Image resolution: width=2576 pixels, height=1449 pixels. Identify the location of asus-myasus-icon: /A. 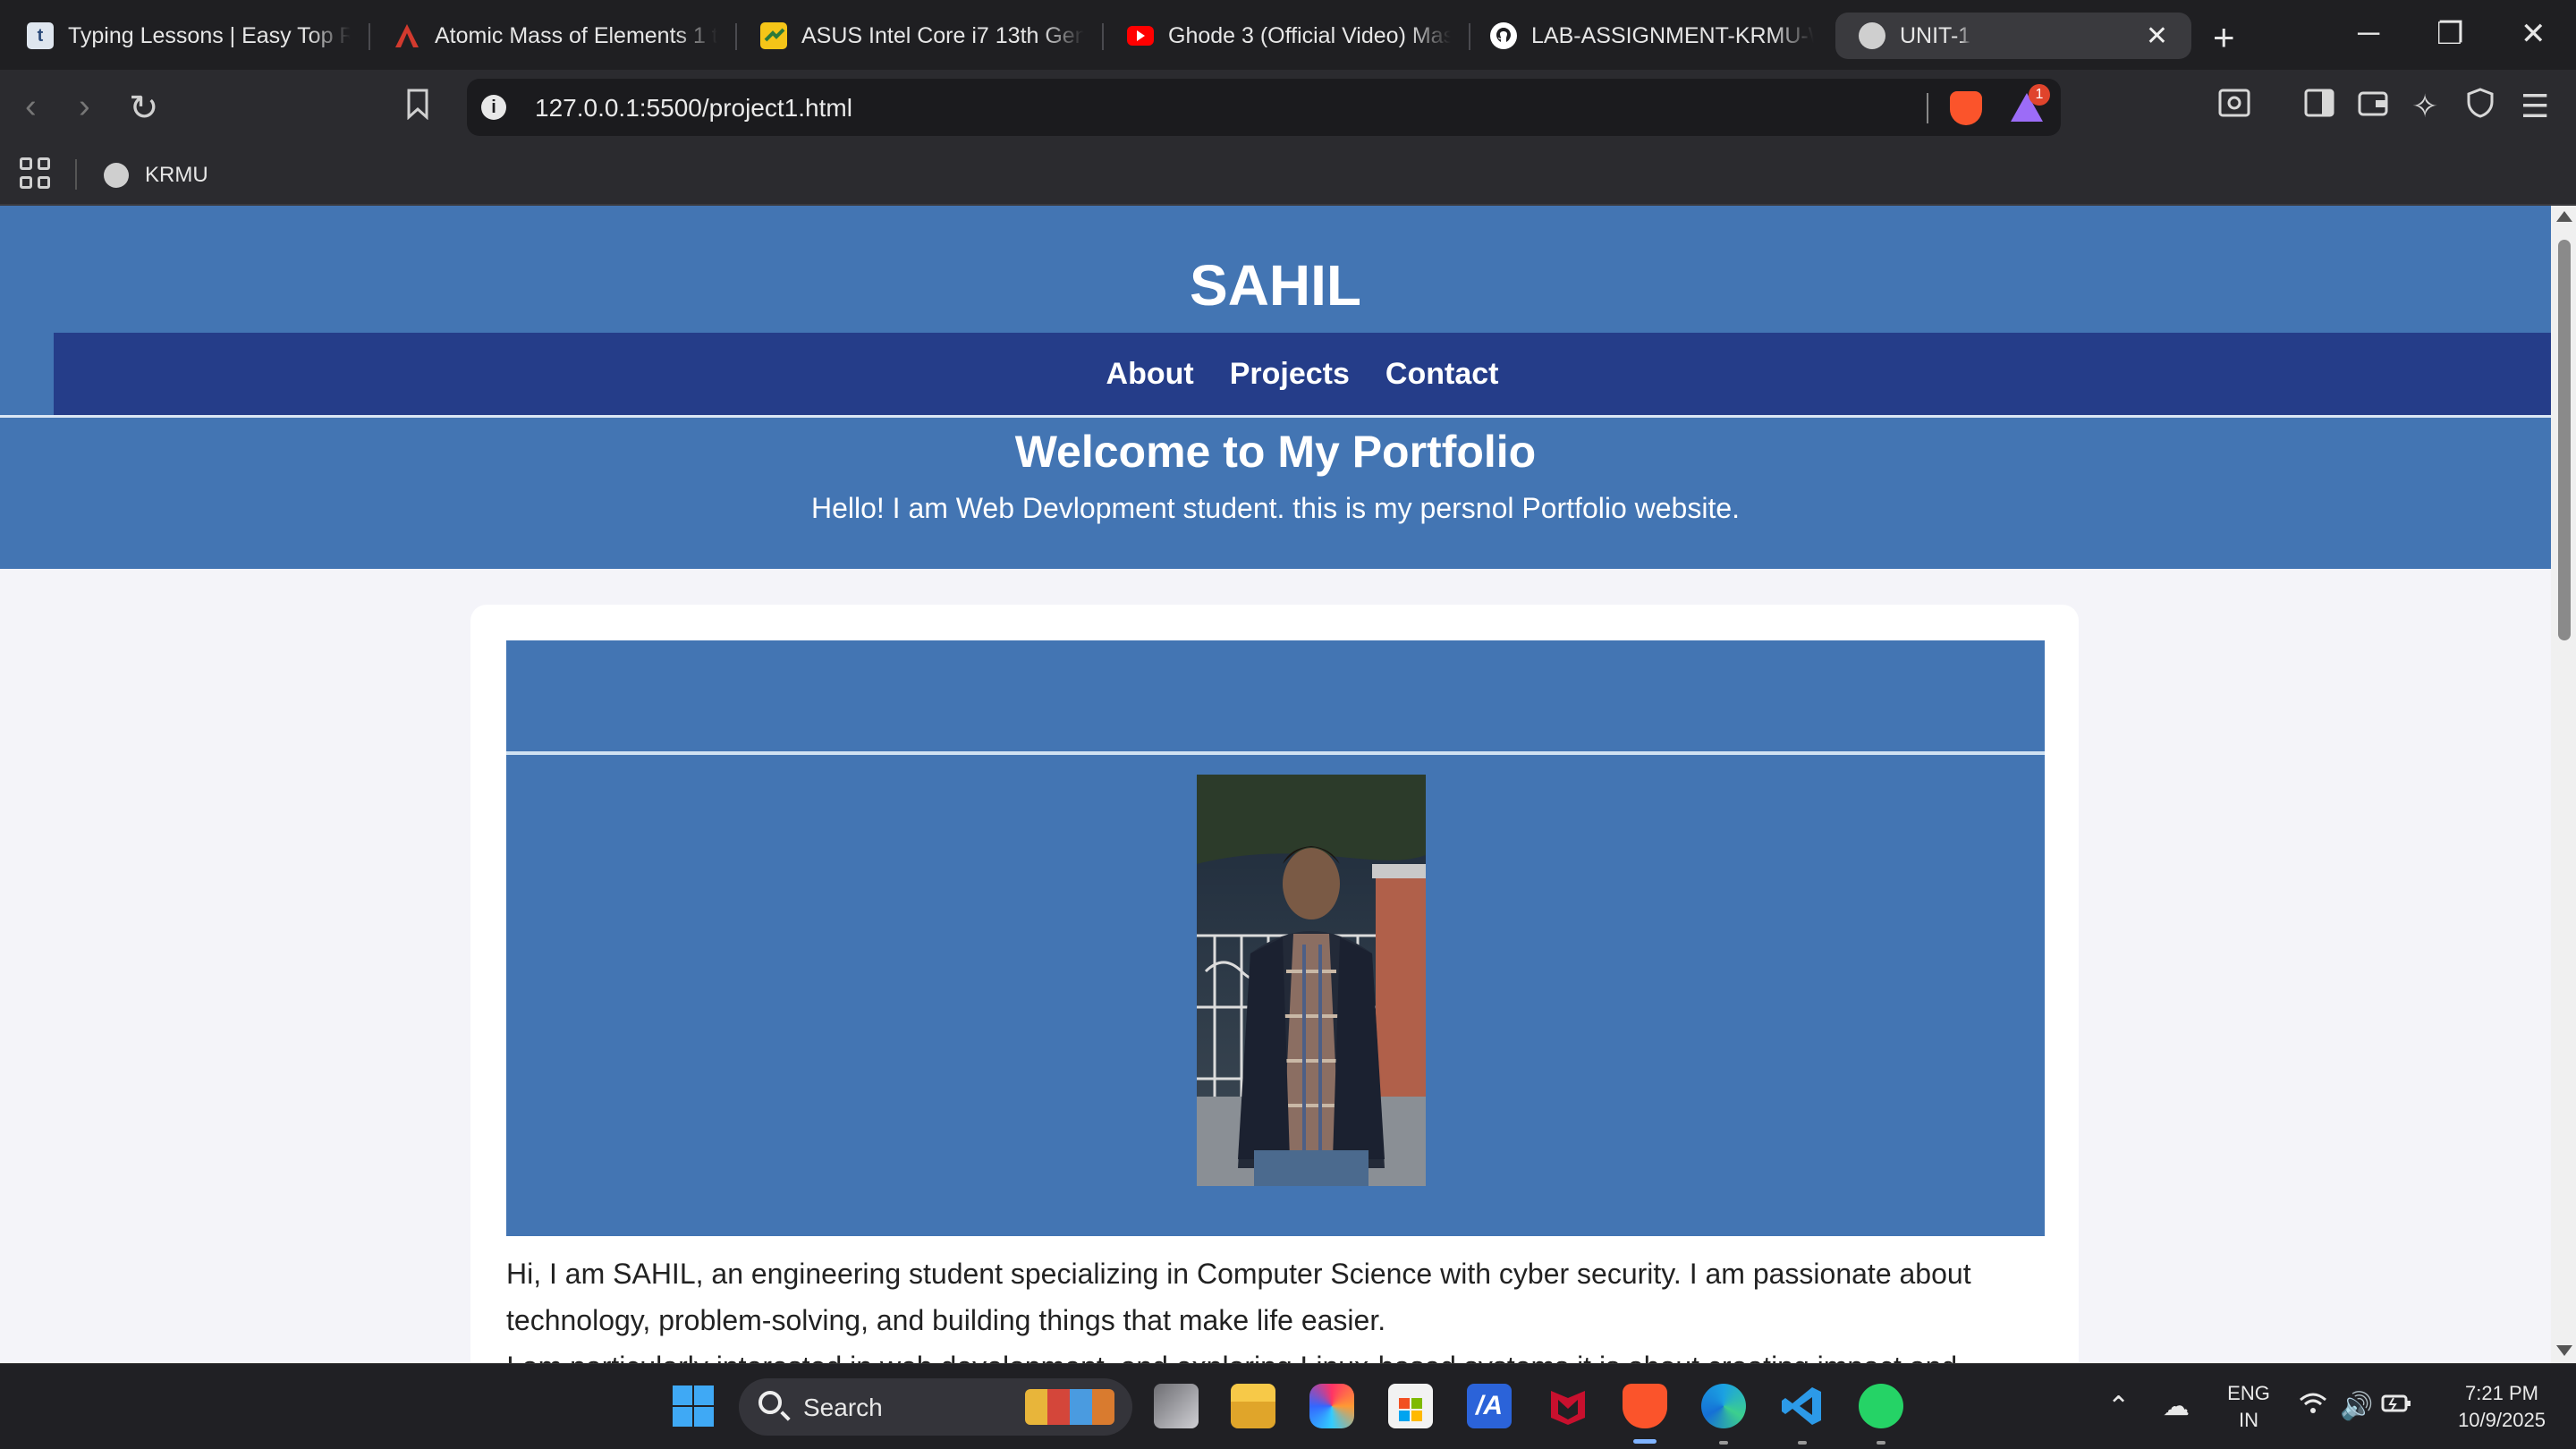
(1489, 1406).